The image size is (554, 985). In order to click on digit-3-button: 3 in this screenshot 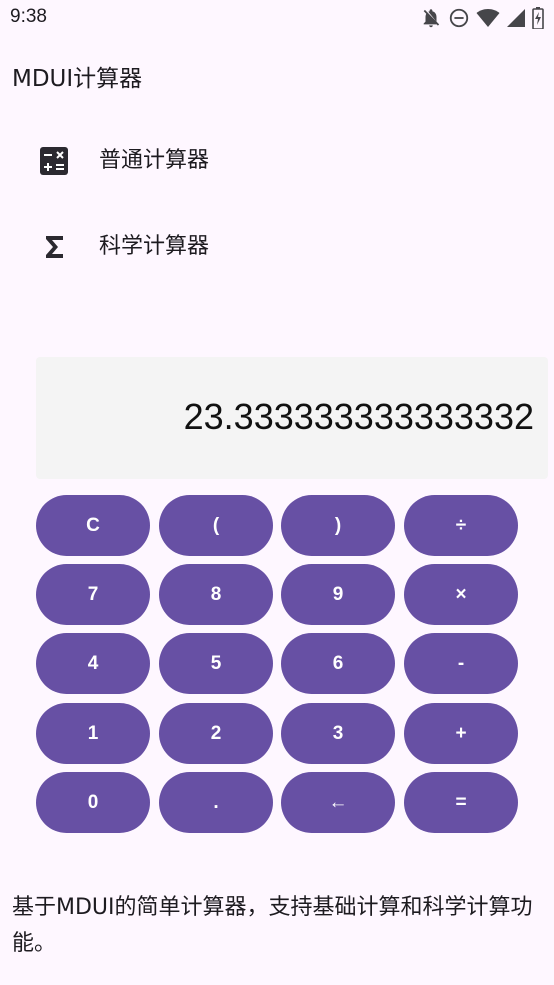, I will do `click(338, 733)`.